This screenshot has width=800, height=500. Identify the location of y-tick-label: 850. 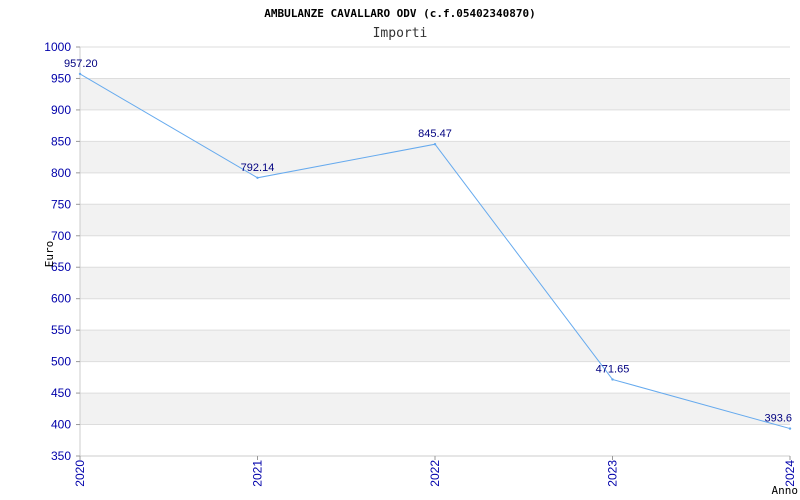
(61, 141).